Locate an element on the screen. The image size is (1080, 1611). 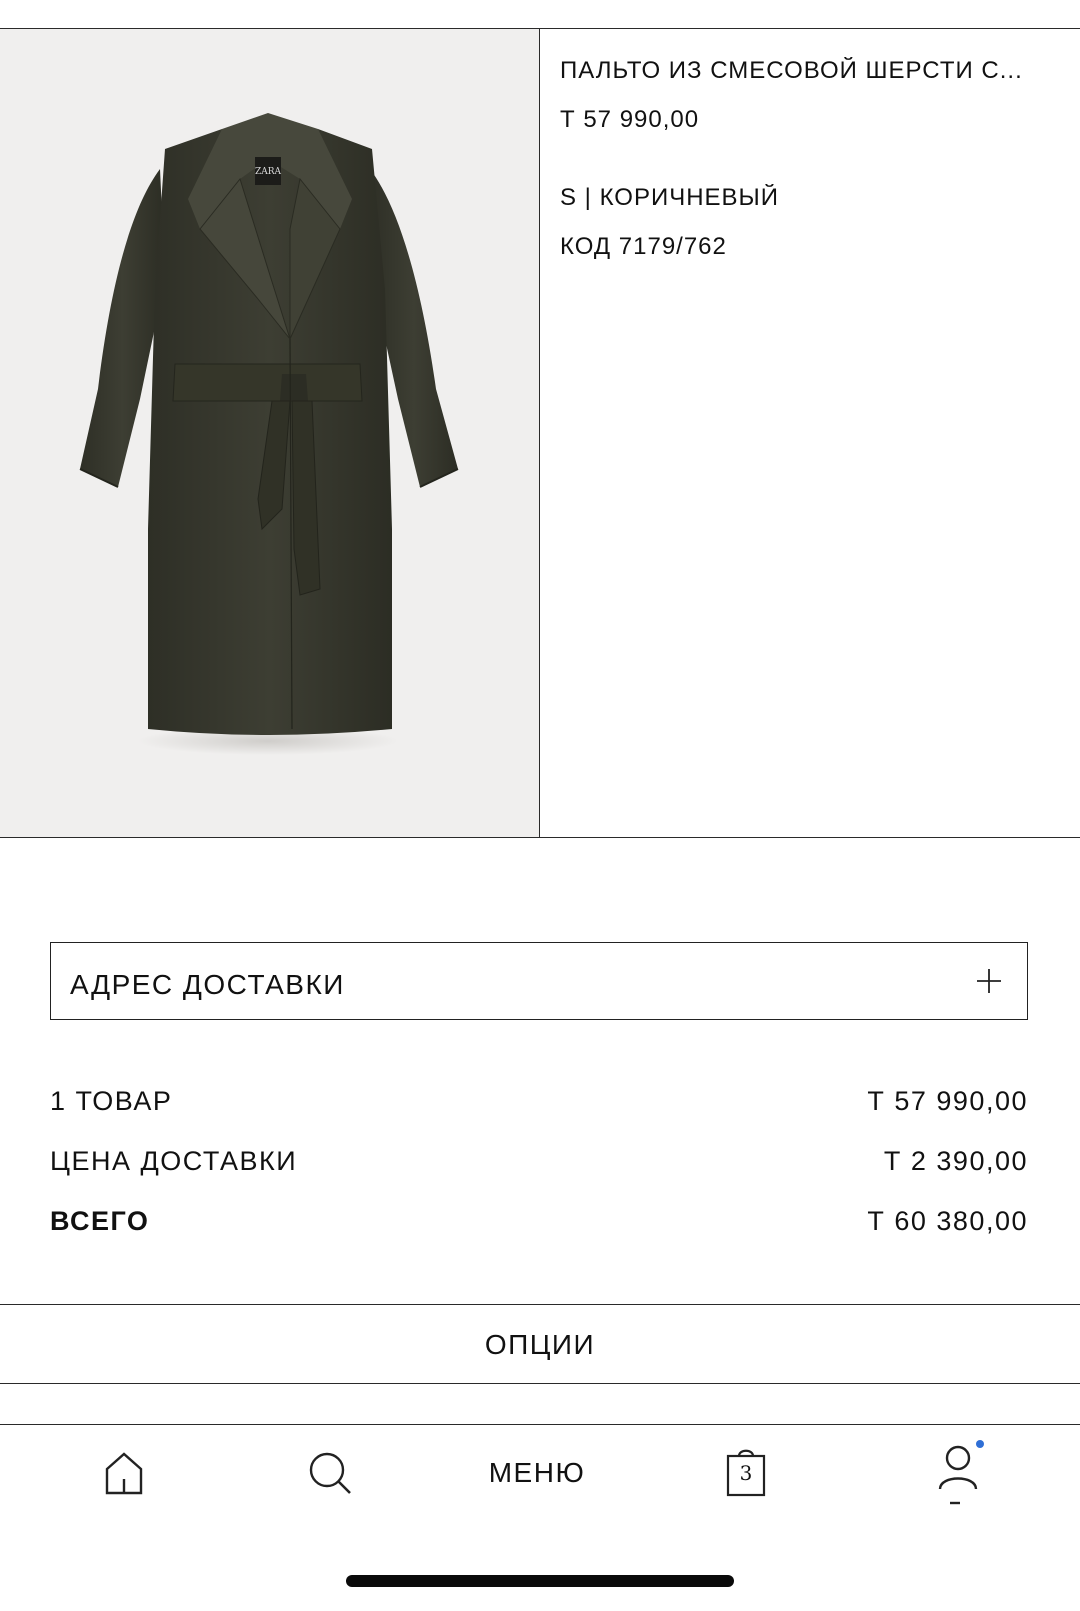
bottom-nav: МЕНЮ 3 is located at coordinates (540, 1475).